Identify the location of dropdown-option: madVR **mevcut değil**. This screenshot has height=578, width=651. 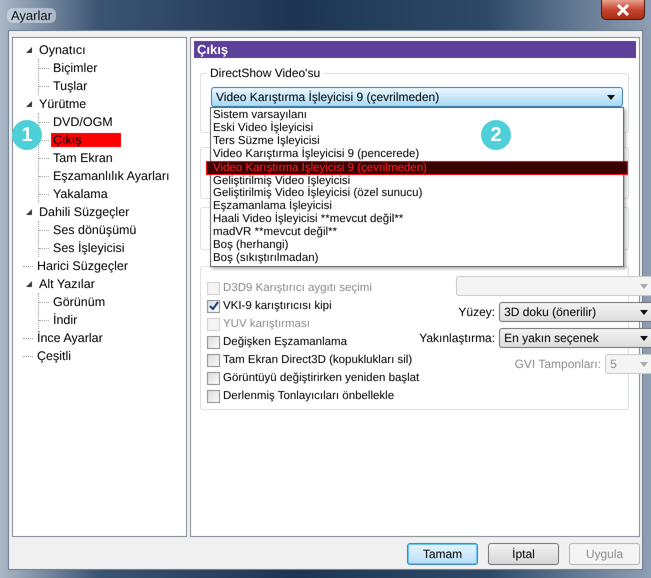
(274, 233).